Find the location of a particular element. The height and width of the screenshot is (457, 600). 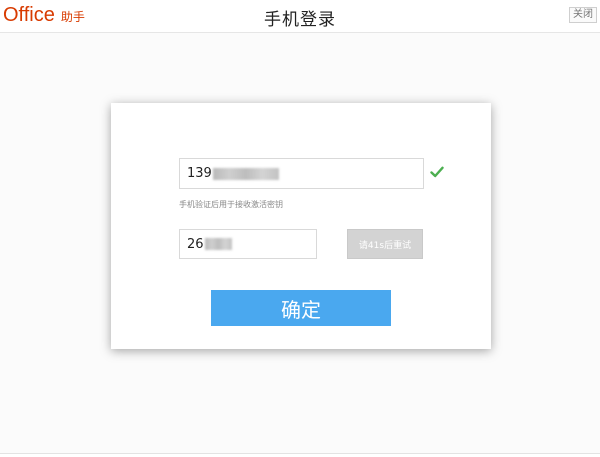

code-input-value: 26 is located at coordinates (195, 244).